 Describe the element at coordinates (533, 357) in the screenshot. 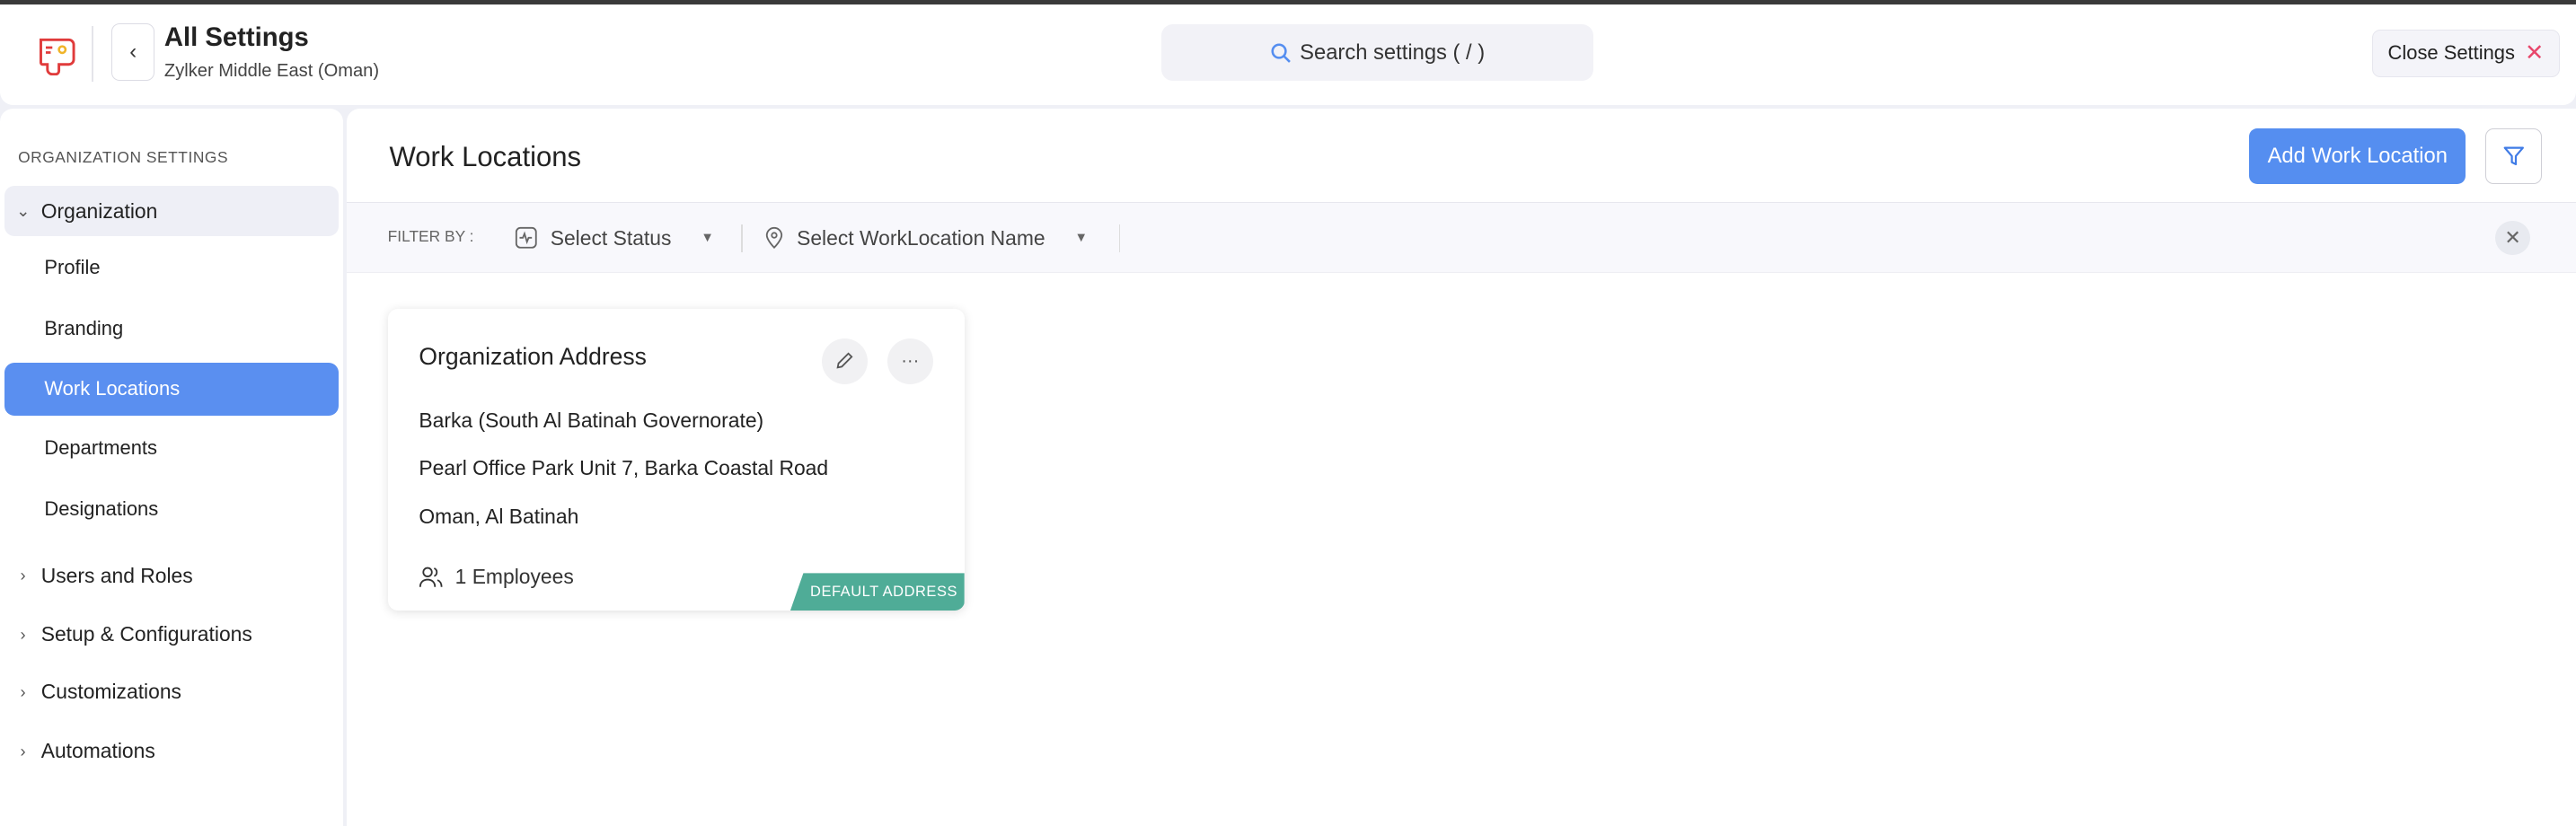

I see `card-title: Organization Address` at that location.